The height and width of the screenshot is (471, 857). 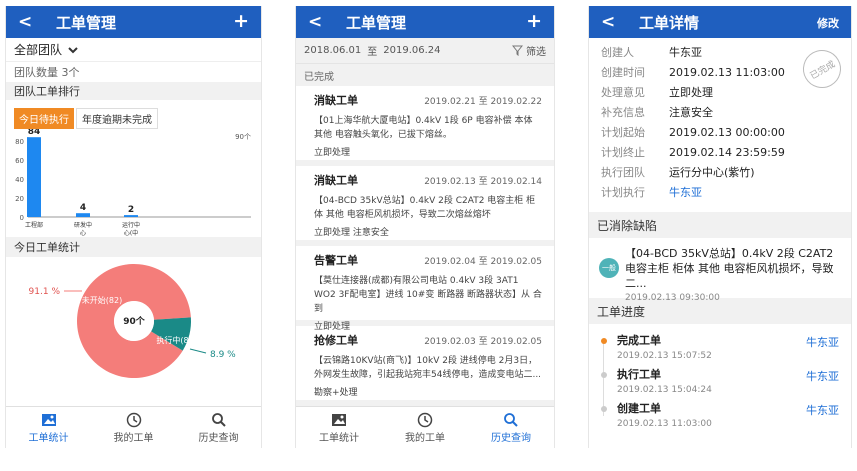 What do you see at coordinates (828, 23) in the screenshot?
I see `edit-button: 修改` at bounding box center [828, 23].